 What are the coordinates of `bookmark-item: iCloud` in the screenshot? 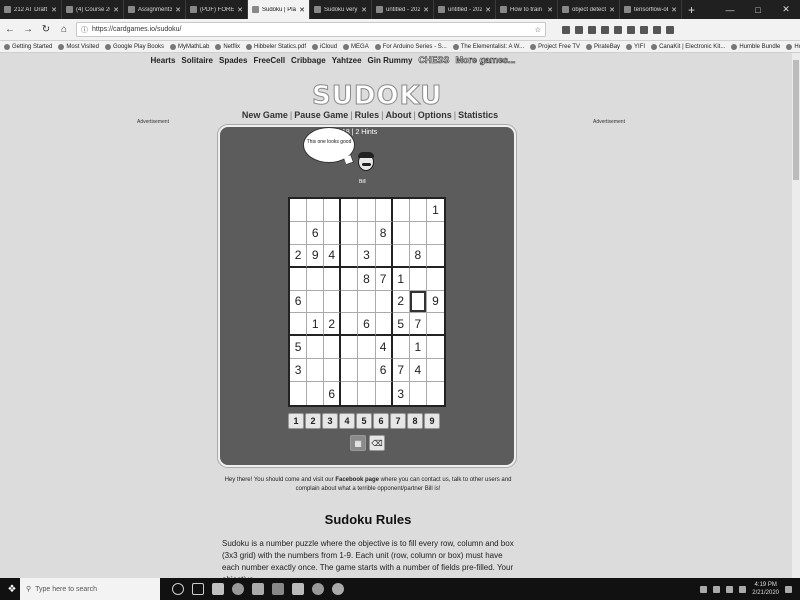 It's located at (324, 46).